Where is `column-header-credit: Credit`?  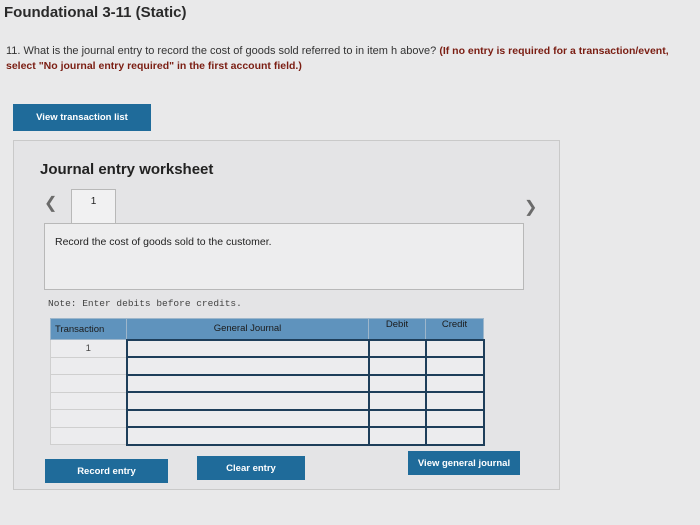
column-header-credit: Credit is located at coordinates (454, 329).